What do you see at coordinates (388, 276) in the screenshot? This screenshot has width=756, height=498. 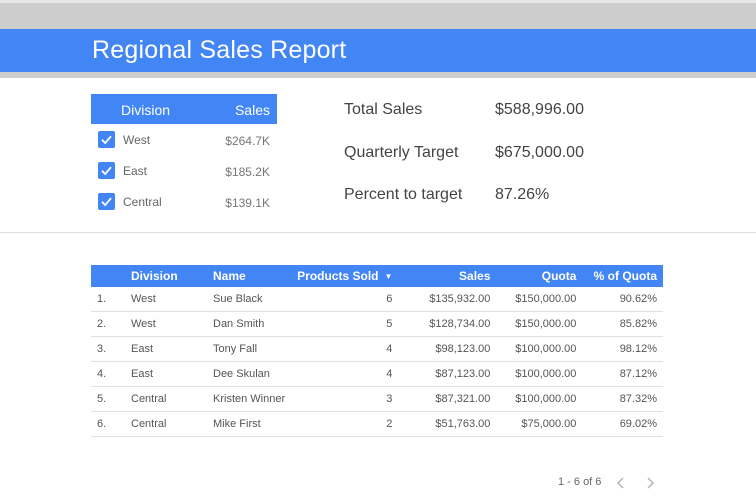 I see `sort-desc-icon: ▼` at bounding box center [388, 276].